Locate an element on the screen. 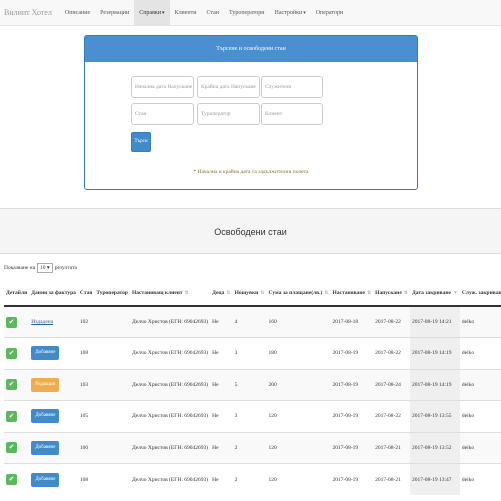 Image resolution: width=501 pixels, height=501 pixels. nav-item-4: Стаи is located at coordinates (212, 13).